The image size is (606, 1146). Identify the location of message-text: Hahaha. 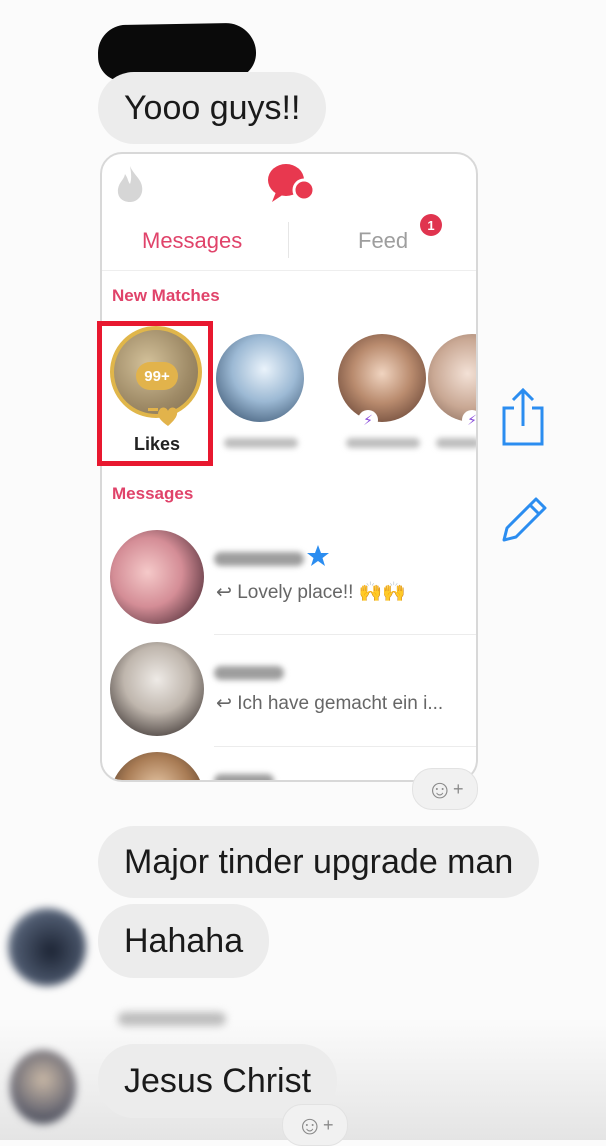
(184, 941).